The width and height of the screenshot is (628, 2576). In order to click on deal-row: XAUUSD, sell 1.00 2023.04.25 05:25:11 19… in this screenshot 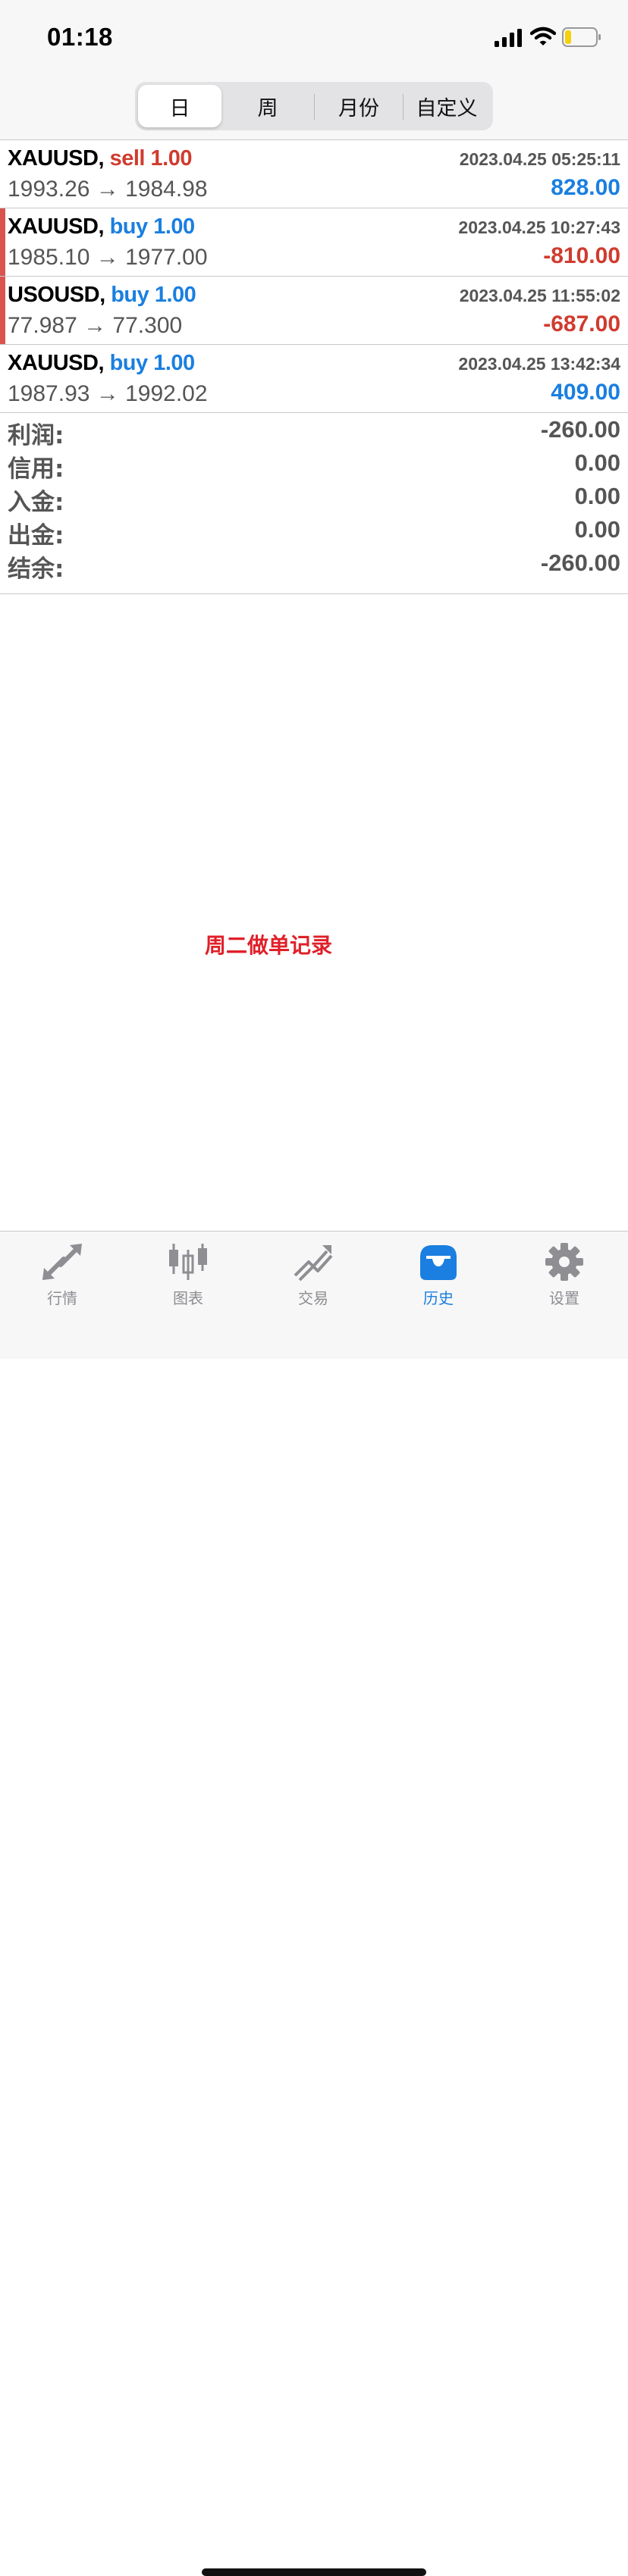, I will do `click(314, 174)`.